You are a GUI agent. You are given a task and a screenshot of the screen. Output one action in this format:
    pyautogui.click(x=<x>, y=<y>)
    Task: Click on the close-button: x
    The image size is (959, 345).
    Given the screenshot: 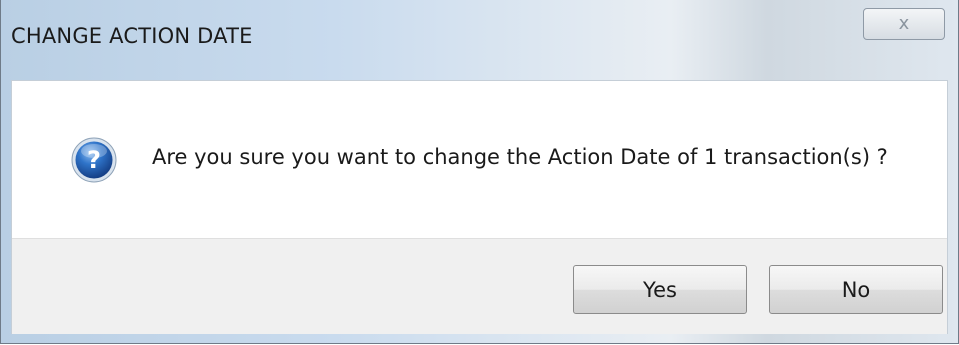 What is the action you would take?
    pyautogui.click(x=904, y=24)
    